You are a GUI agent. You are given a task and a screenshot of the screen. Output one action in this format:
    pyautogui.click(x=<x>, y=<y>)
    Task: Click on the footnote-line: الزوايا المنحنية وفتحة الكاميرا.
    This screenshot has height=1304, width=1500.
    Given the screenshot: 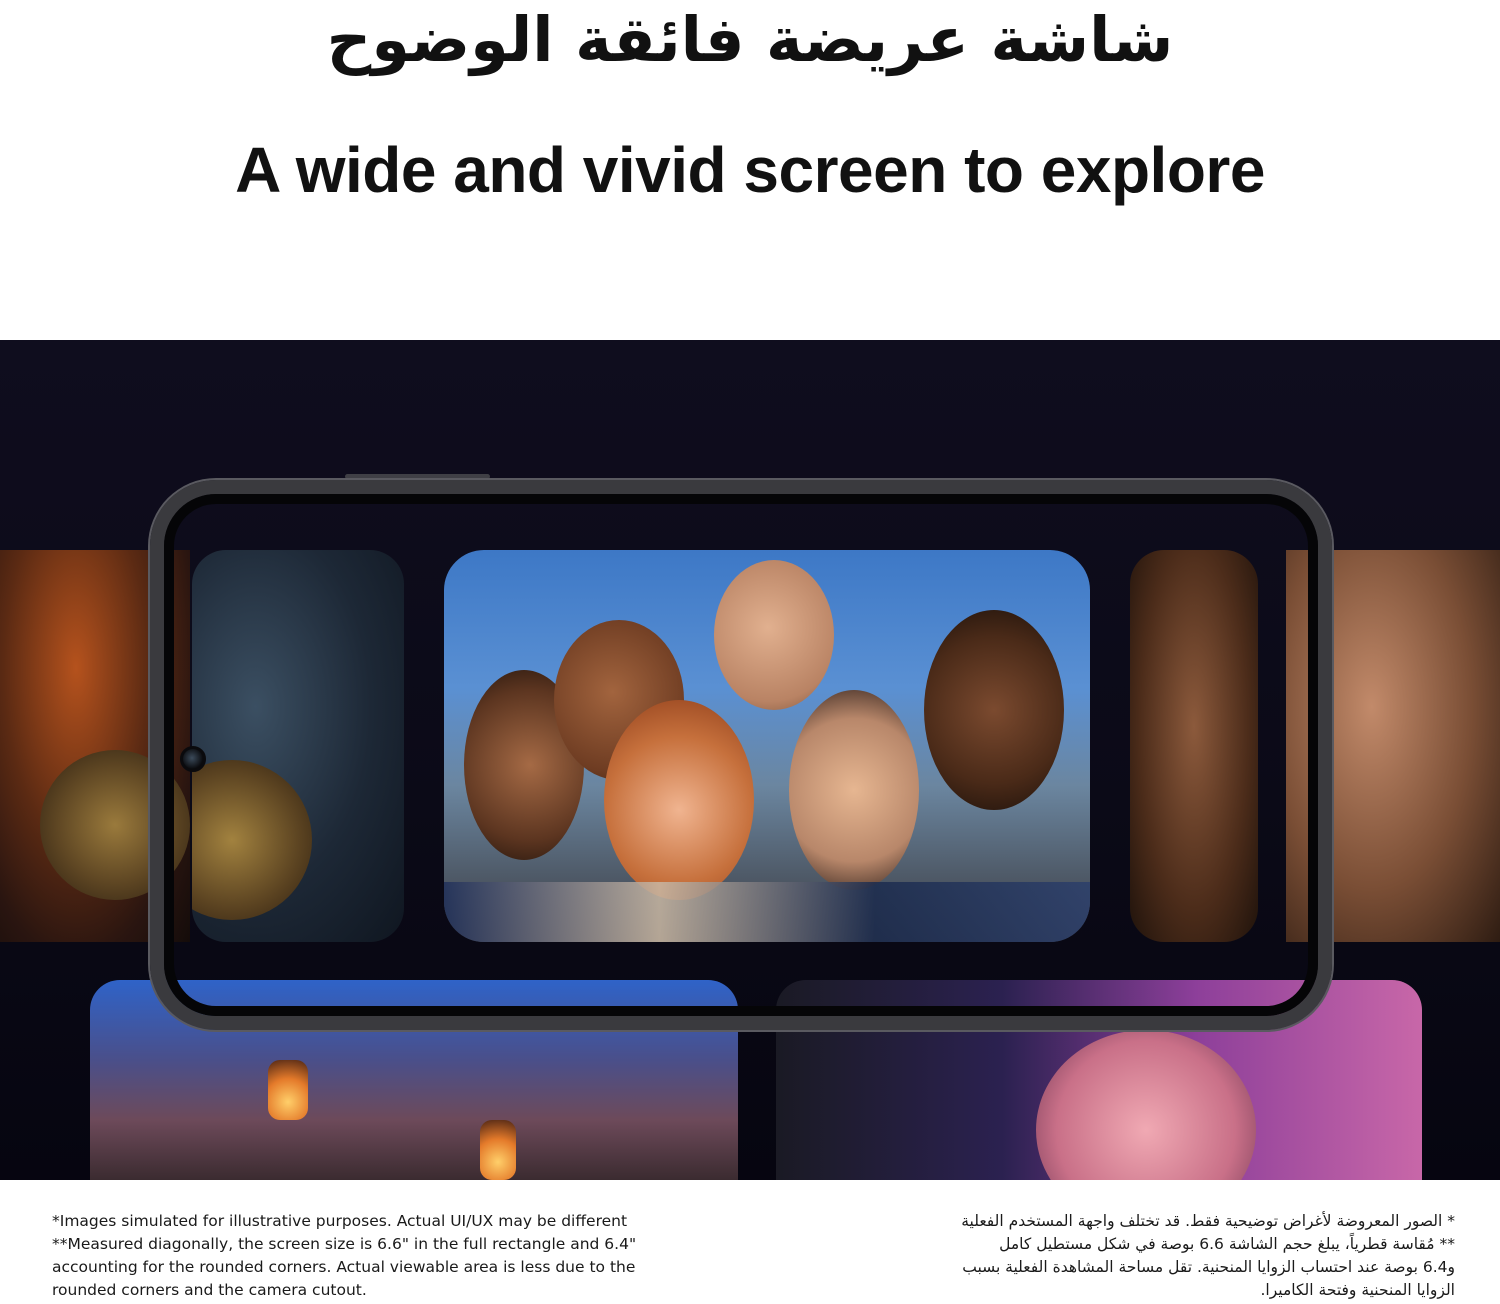 What is the action you would take?
    pyautogui.click(x=1358, y=1290)
    